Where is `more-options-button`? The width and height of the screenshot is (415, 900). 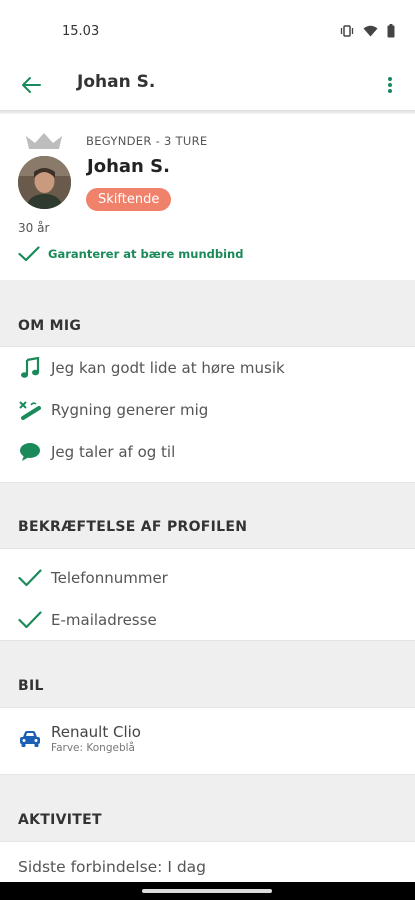 more-options-button is located at coordinates (390, 85).